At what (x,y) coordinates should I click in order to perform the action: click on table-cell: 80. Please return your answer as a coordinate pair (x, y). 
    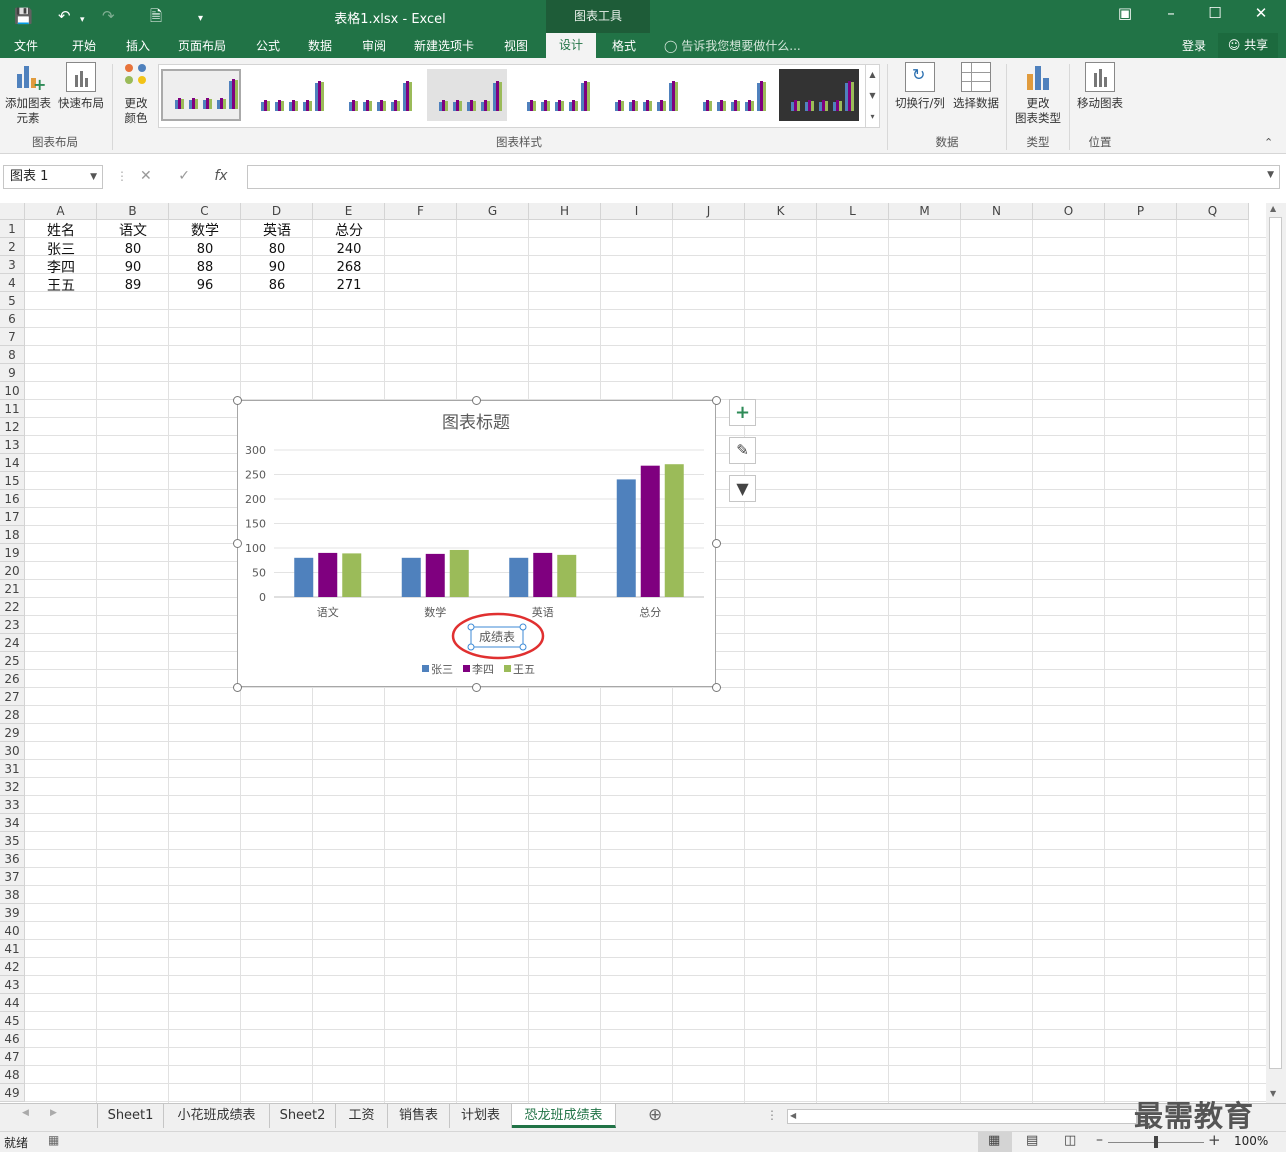
    Looking at the image, I should click on (205, 250).